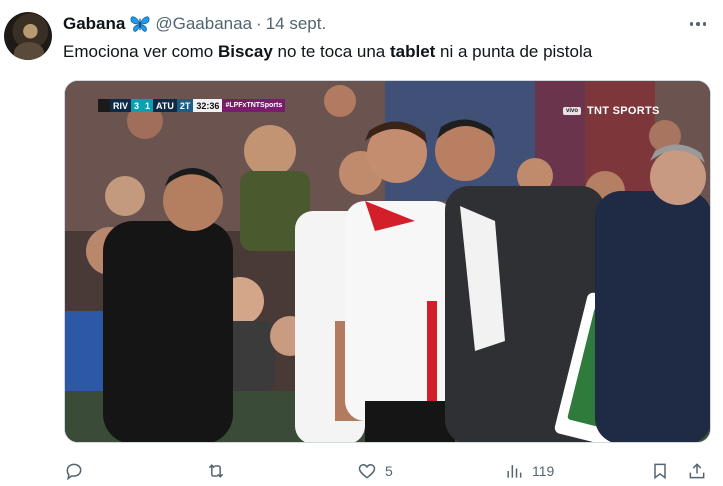  Describe the element at coordinates (331, 51) in the screenshot. I see `text-part: no te toca una` at that location.